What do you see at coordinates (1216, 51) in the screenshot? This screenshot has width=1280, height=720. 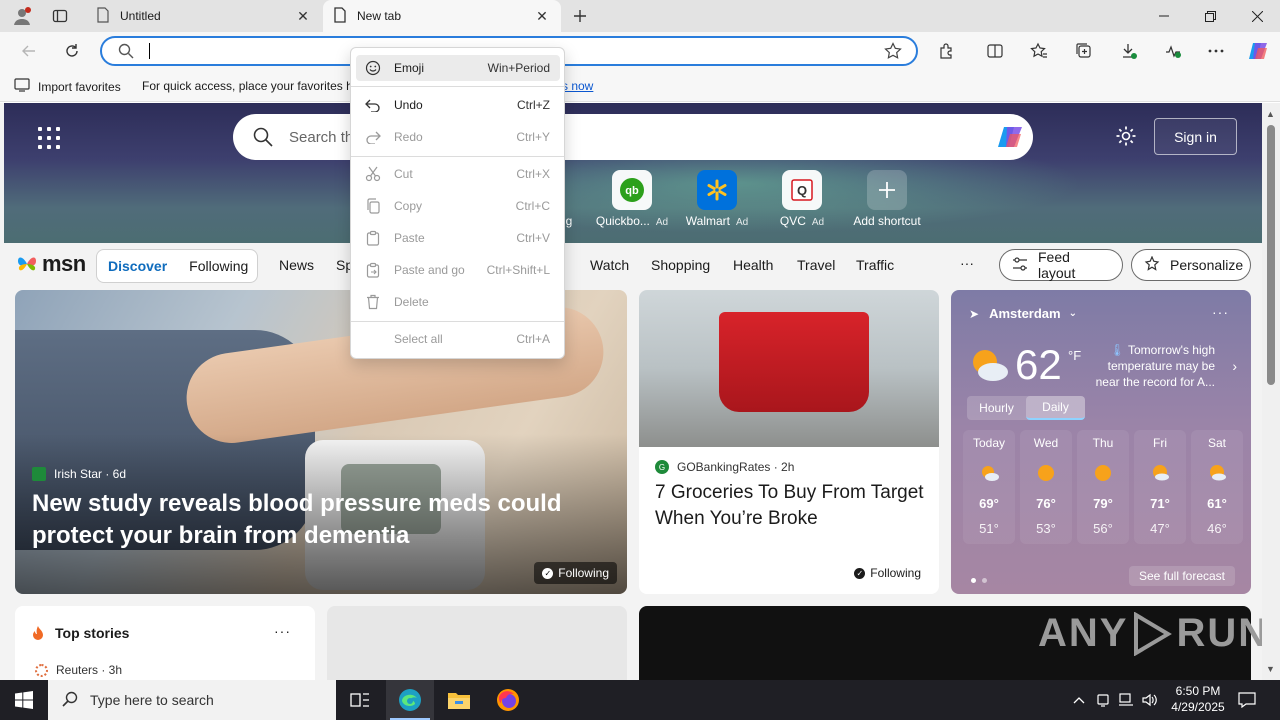 I see `settings-more-icon` at bounding box center [1216, 51].